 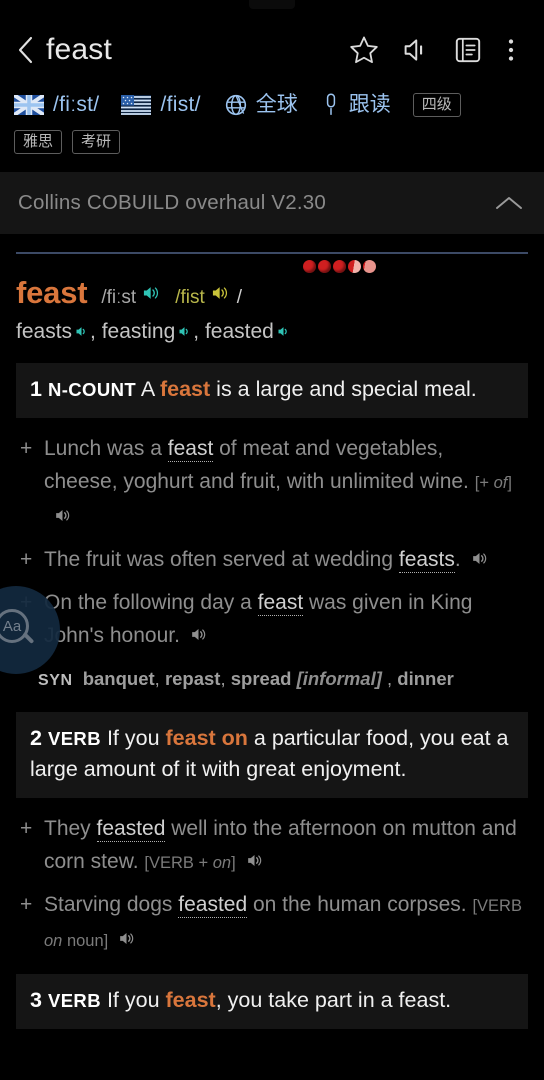 I want to click on definition-text: A, so click(x=150, y=389).